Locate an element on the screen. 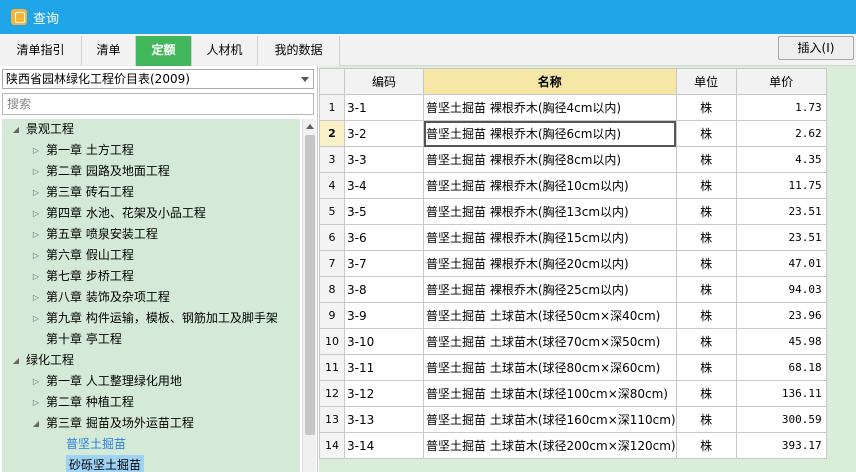 The height and width of the screenshot is (472, 856). tree-group: ◢ 景观工程 is located at coordinates (151, 129).